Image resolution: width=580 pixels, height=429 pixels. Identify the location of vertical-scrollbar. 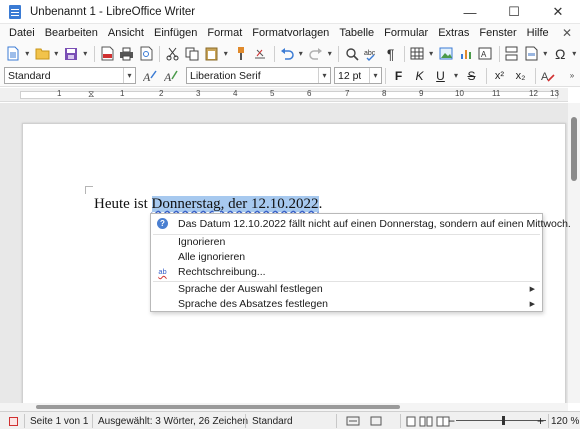
(574, 253).